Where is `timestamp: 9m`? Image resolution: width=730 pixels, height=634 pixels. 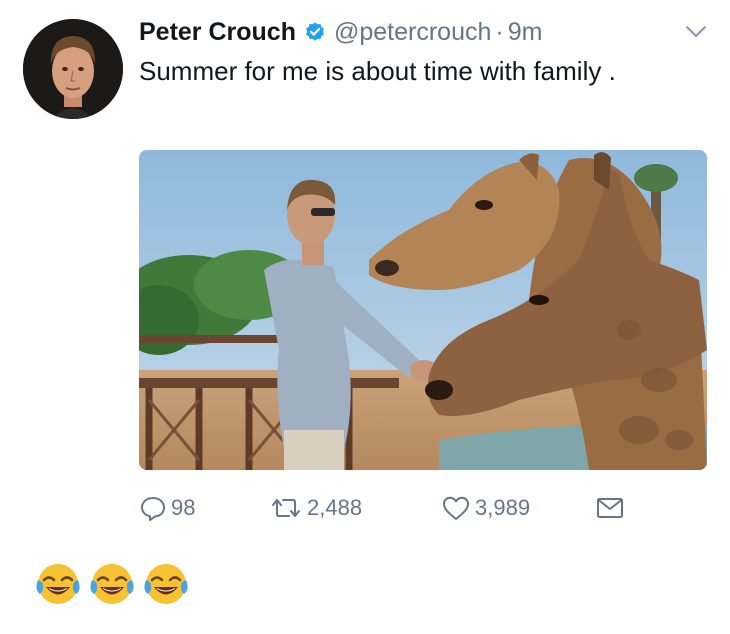
timestamp: 9m is located at coordinates (525, 32).